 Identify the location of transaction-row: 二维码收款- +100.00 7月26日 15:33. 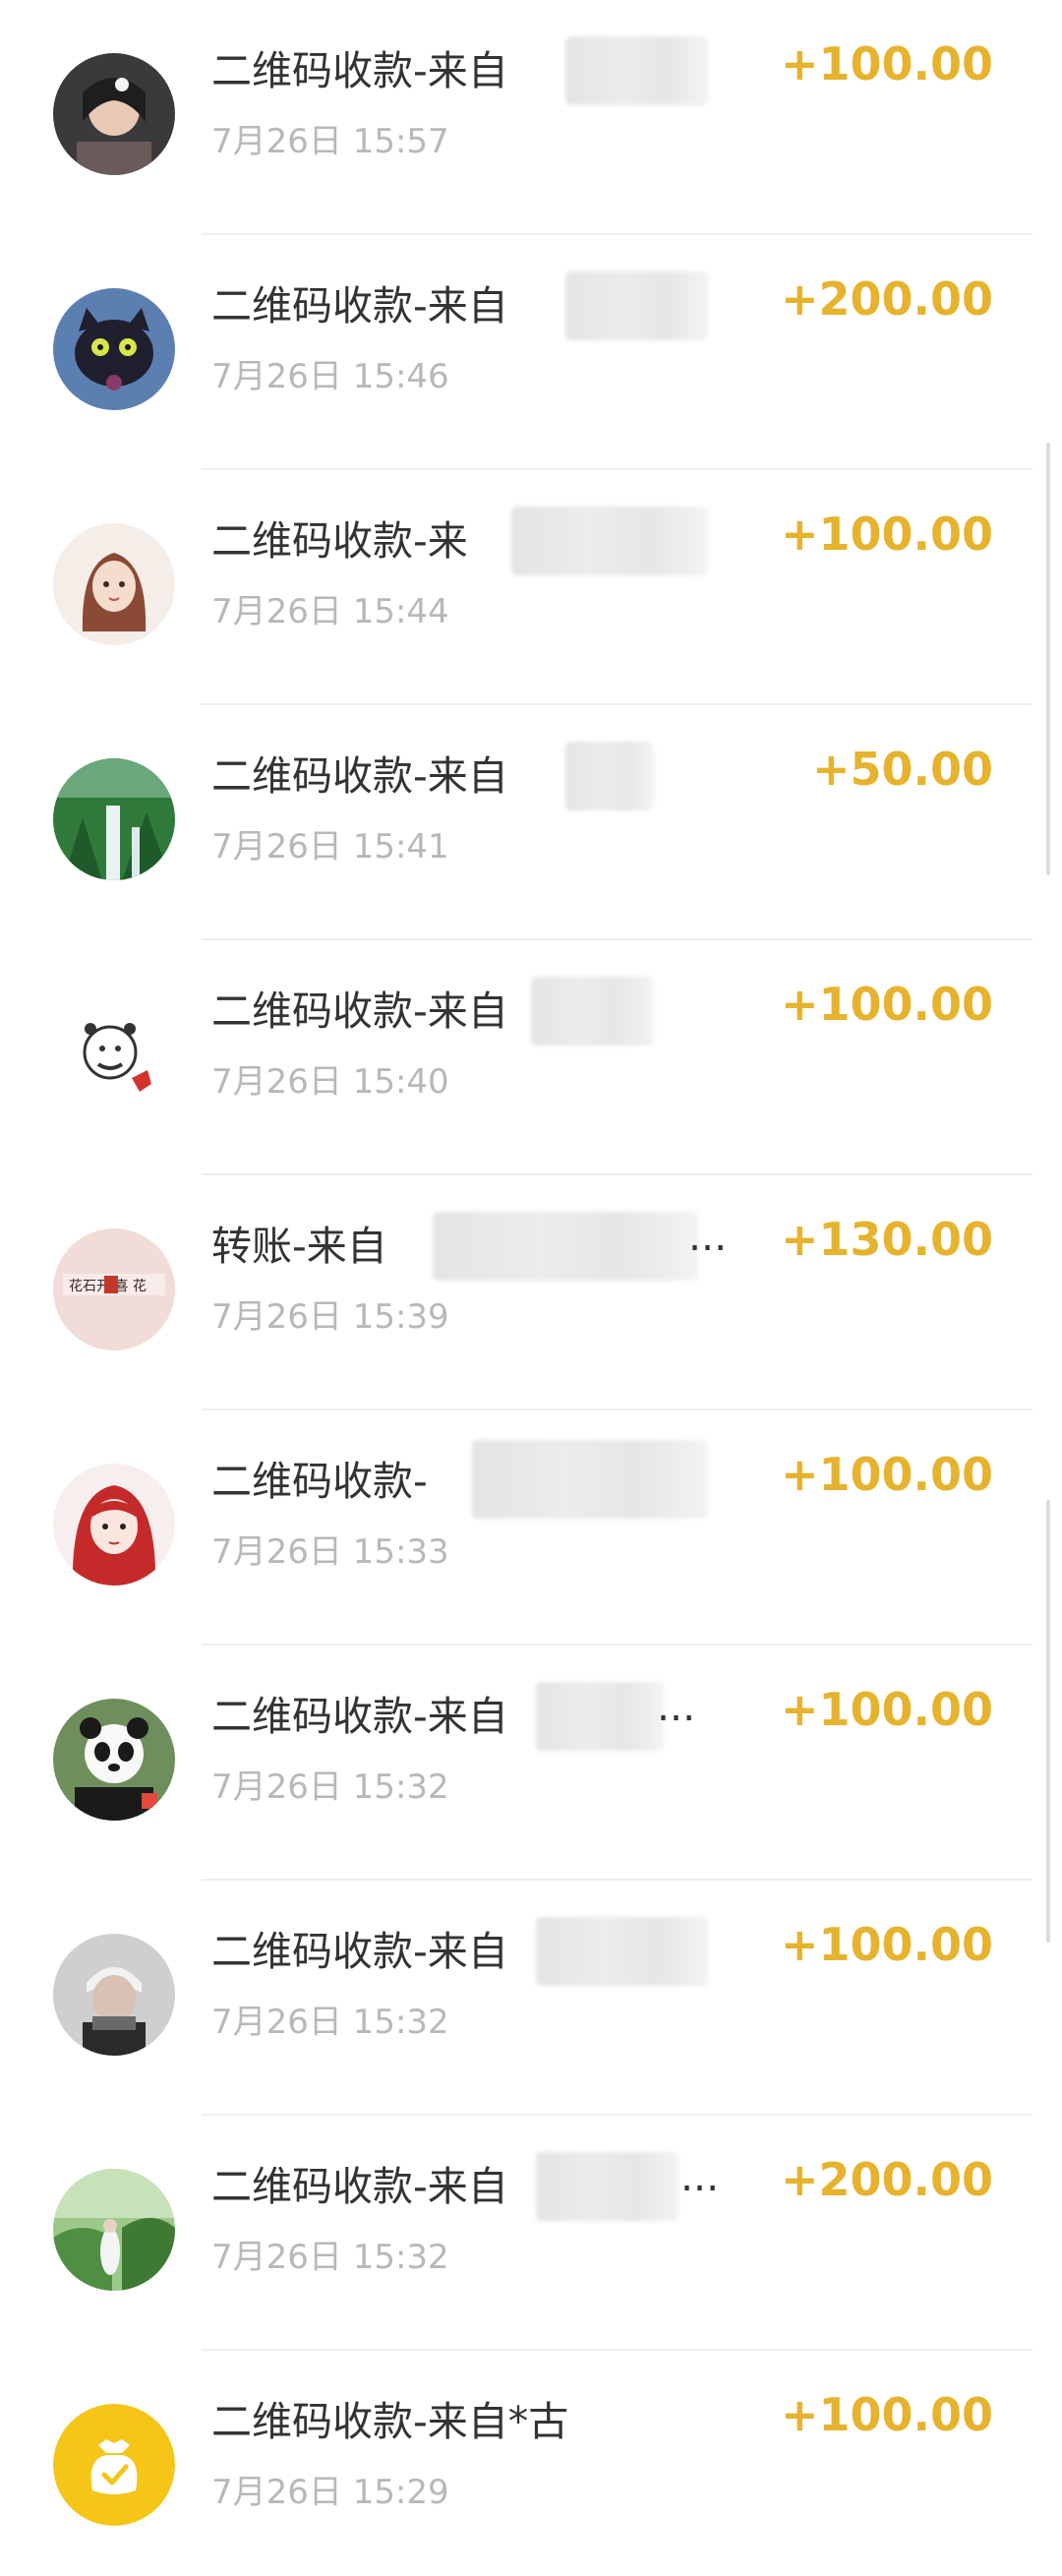
(531, 1528).